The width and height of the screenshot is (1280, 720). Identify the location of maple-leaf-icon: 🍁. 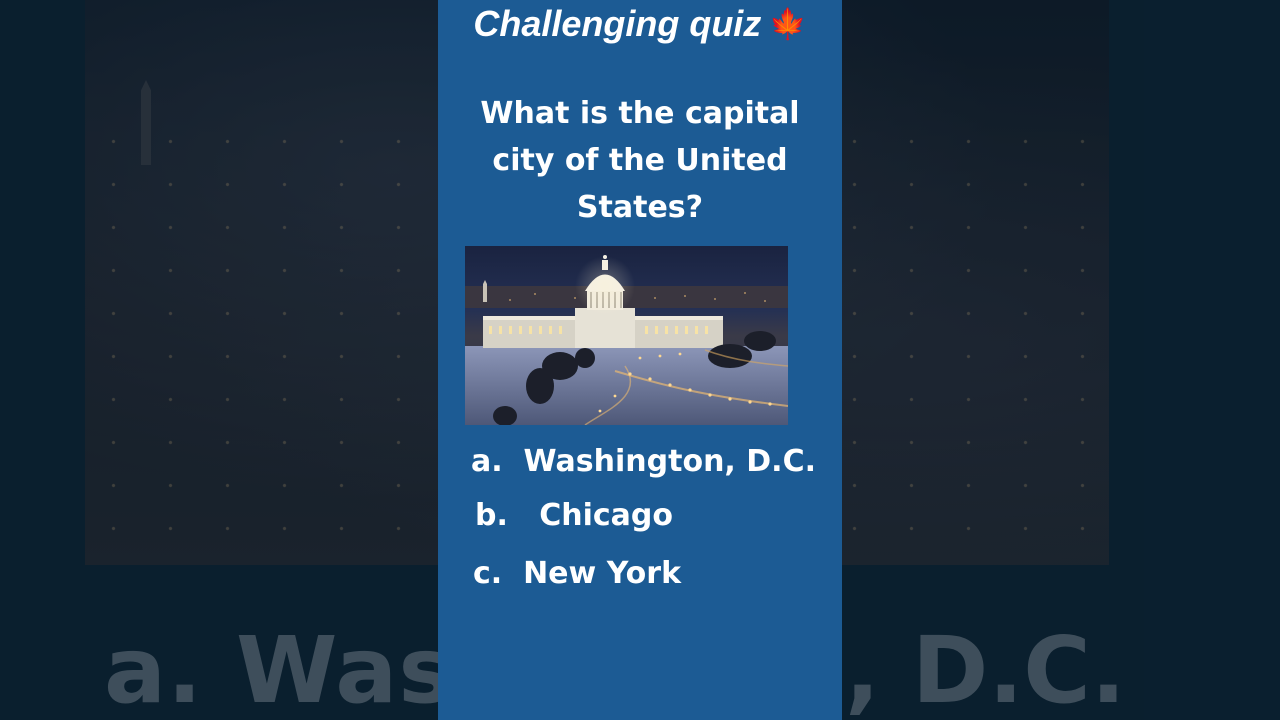
(788, 24).